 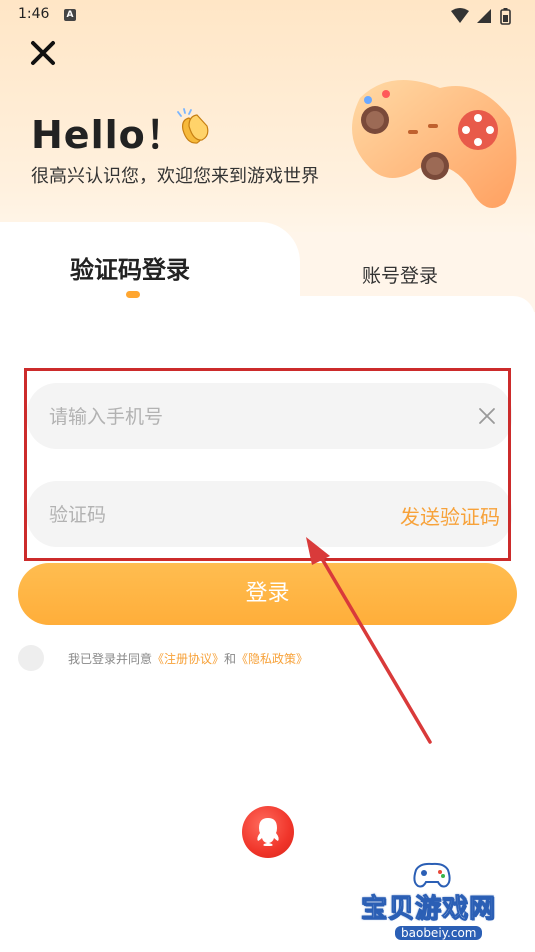 I want to click on tab-account-login: 账号登录, so click(x=400, y=274).